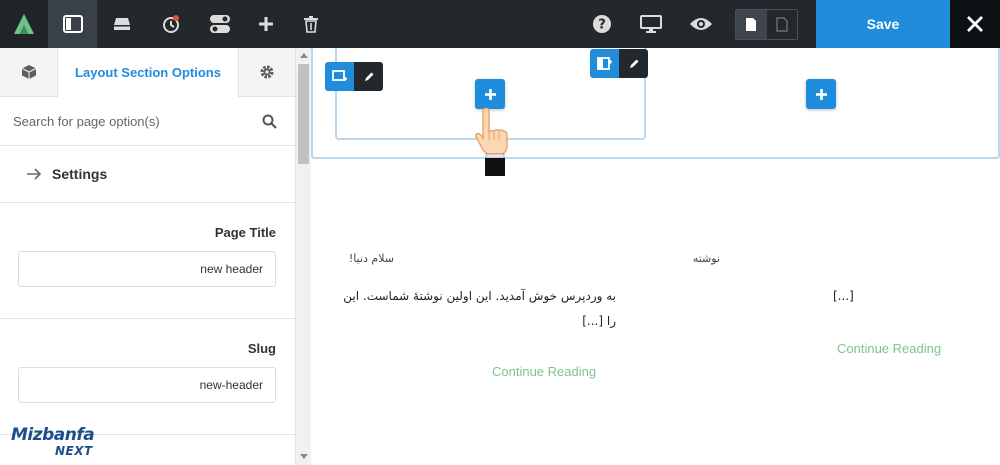  I want to click on gear-icon, so click(267, 72).